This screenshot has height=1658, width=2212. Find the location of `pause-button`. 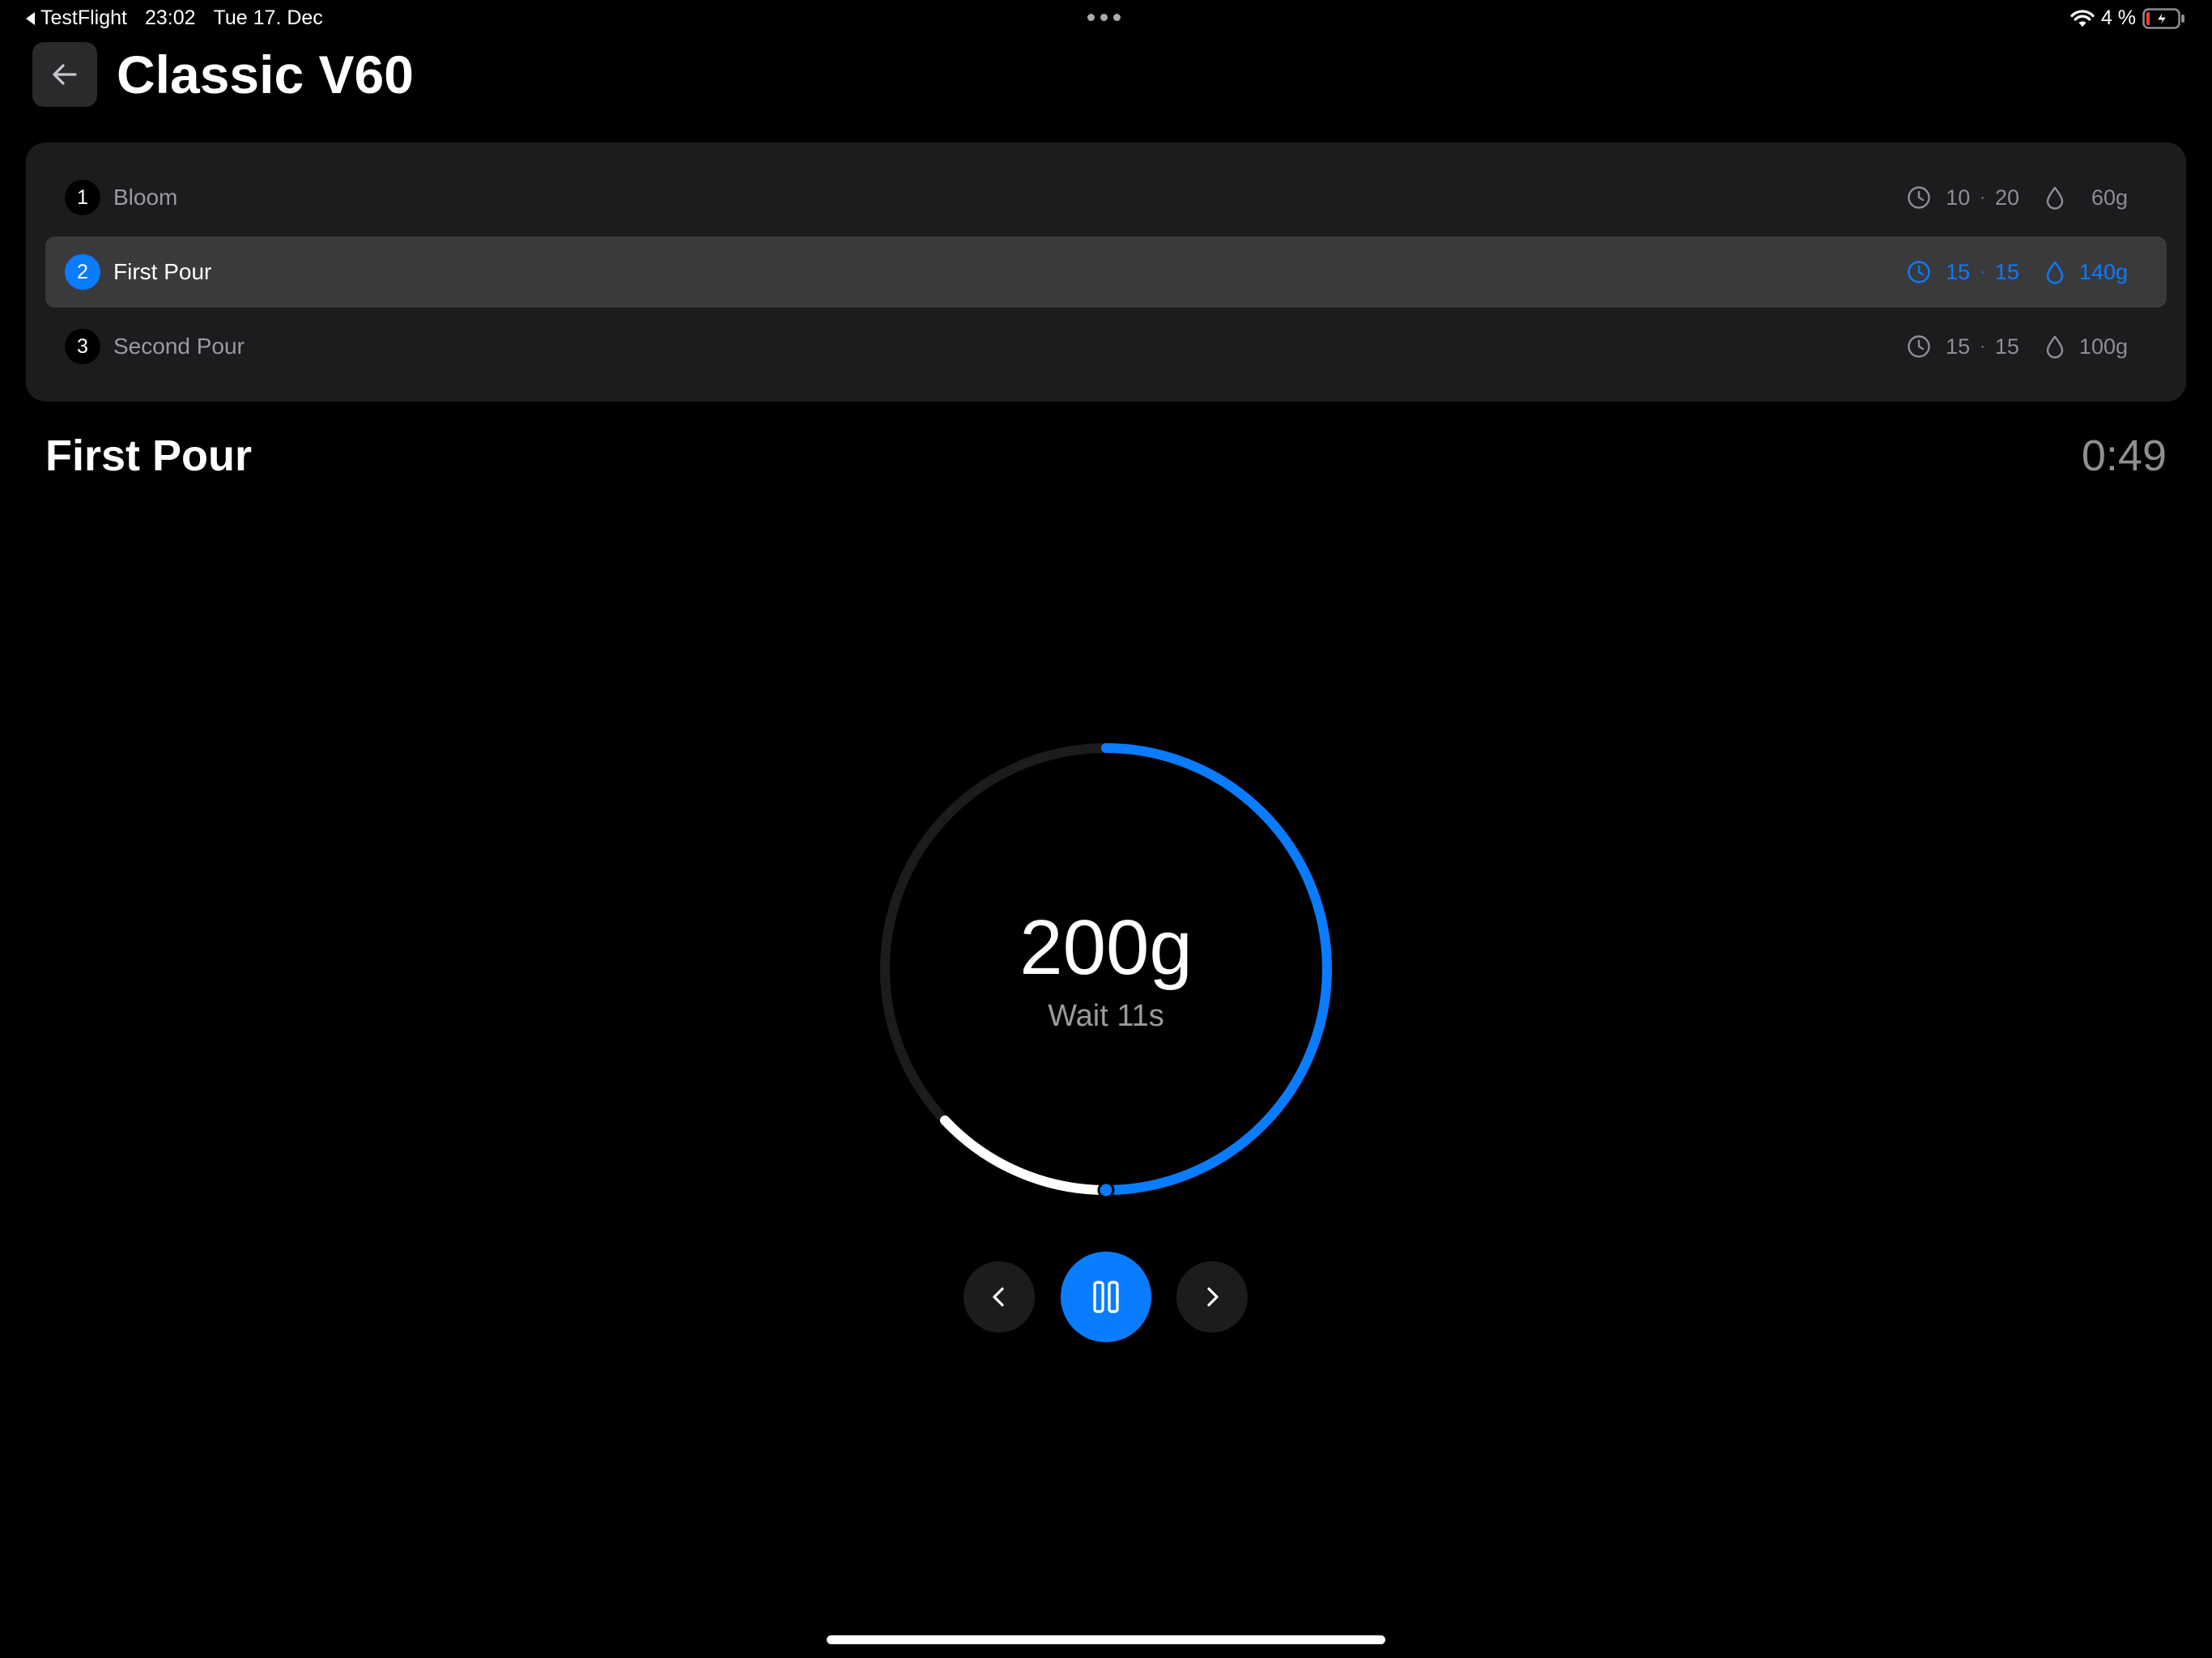

pause-button is located at coordinates (1106, 1297).